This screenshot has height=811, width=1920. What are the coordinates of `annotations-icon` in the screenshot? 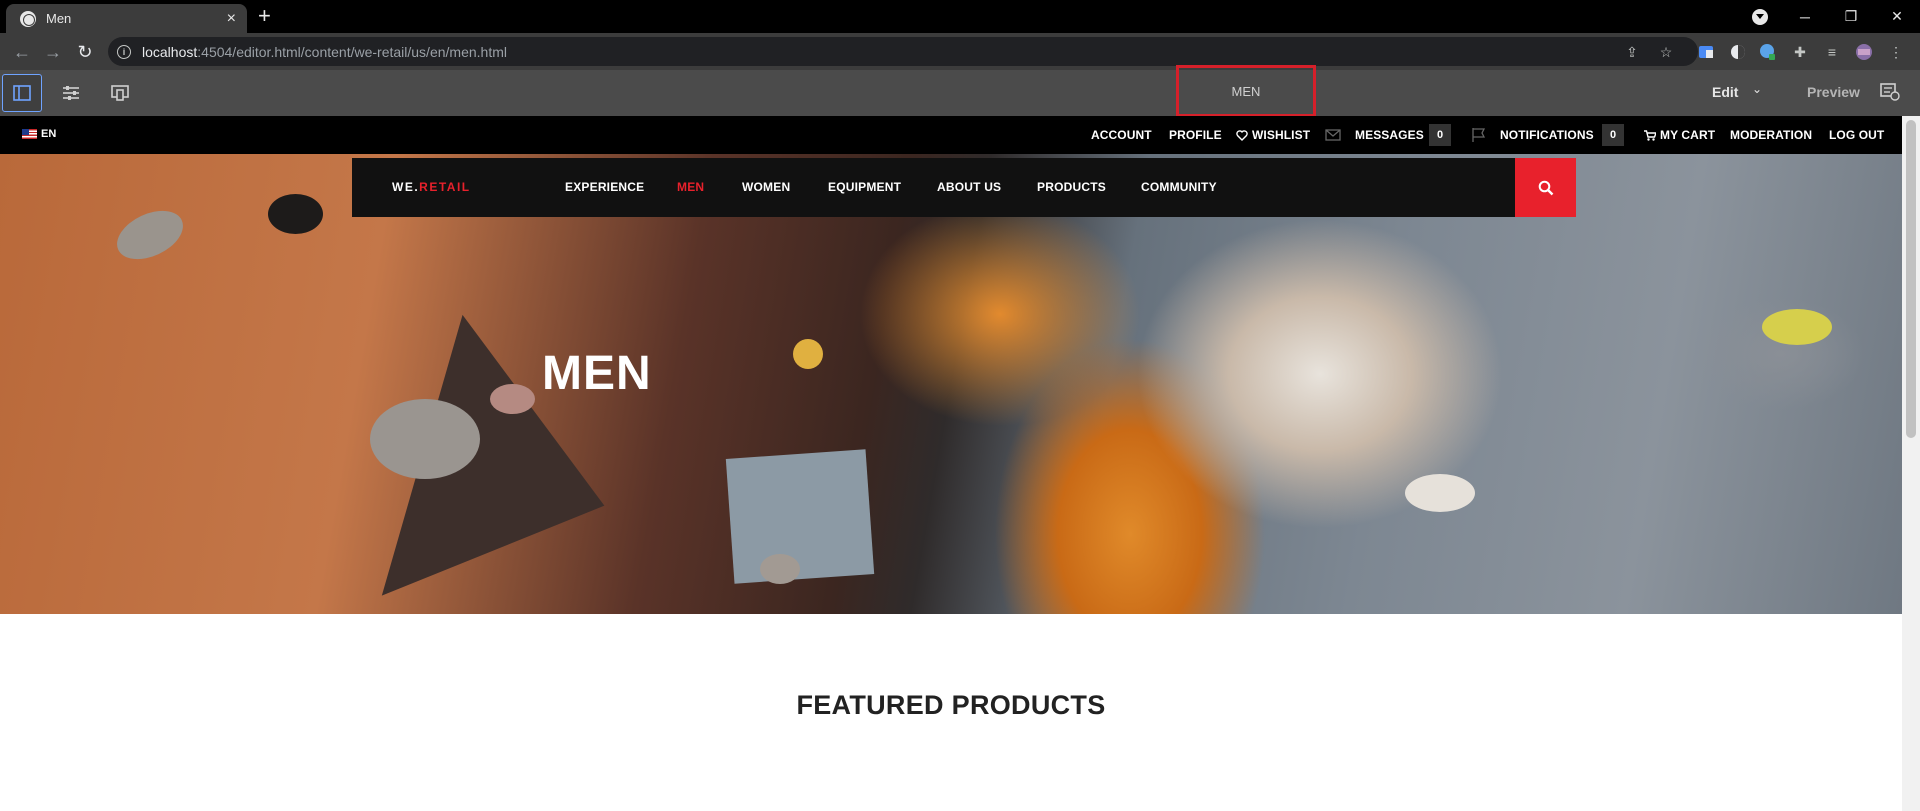 It's located at (1890, 92).